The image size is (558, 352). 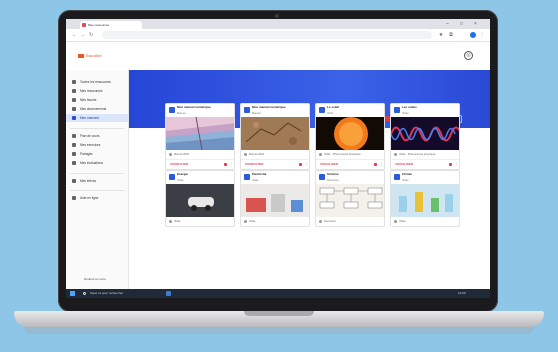 What do you see at coordinates (74, 109) in the screenshot?
I see `bell-icon` at bounding box center [74, 109].